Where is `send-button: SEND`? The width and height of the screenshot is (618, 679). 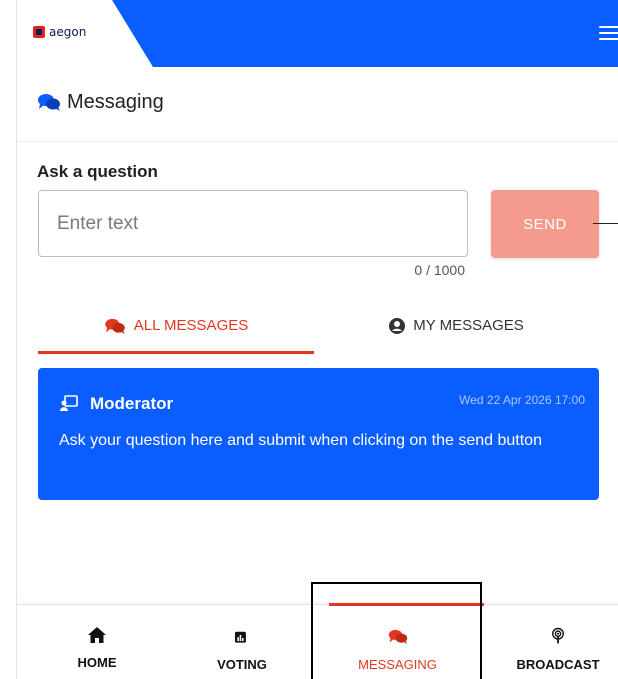
send-button: SEND is located at coordinates (545, 224).